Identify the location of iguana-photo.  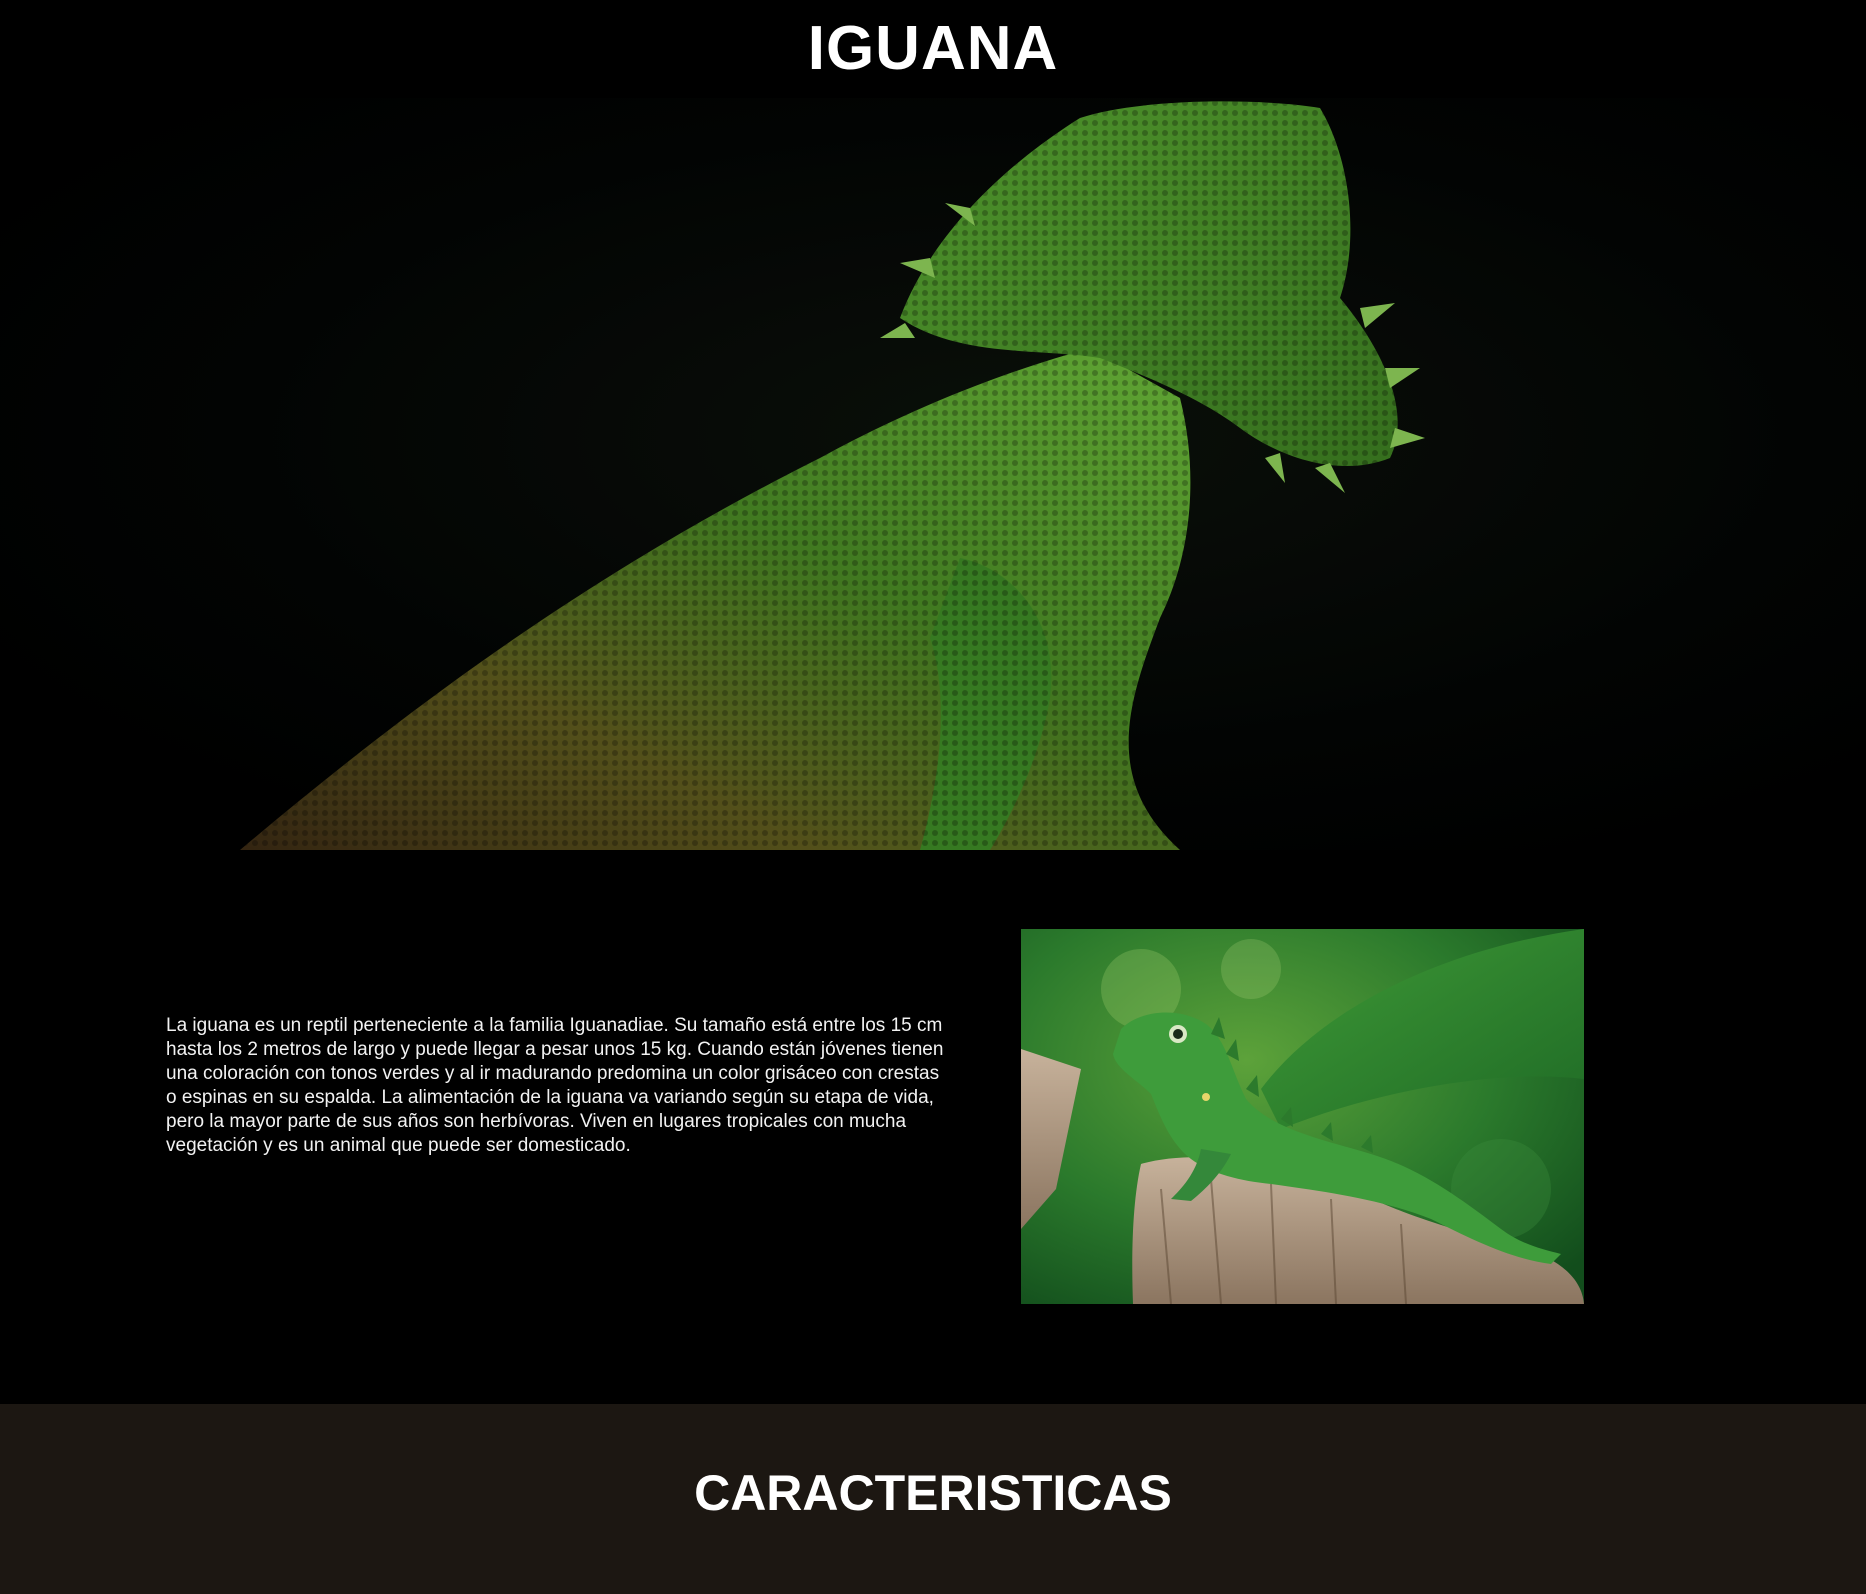
(1302, 1116).